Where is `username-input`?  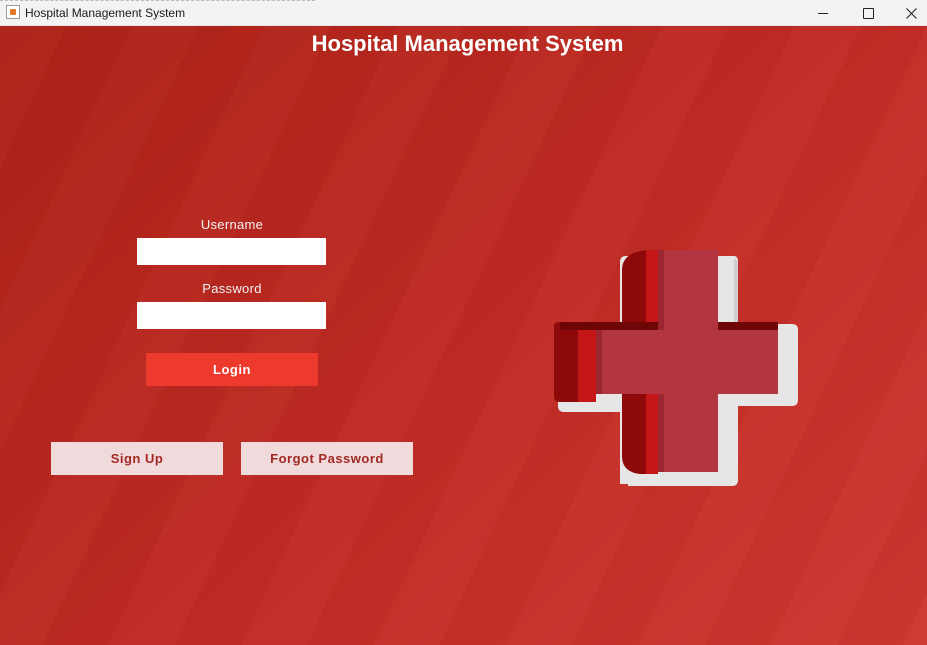
username-input is located at coordinates (231, 251).